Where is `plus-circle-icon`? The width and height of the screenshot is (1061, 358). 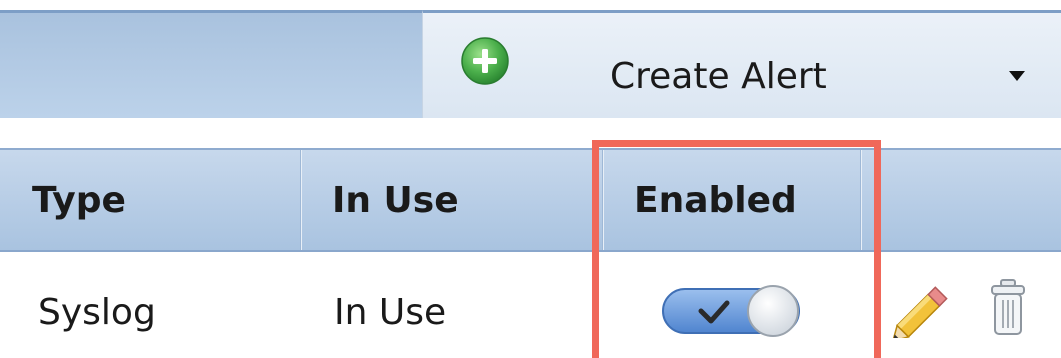
plus-circle-icon is located at coordinates (485, 61).